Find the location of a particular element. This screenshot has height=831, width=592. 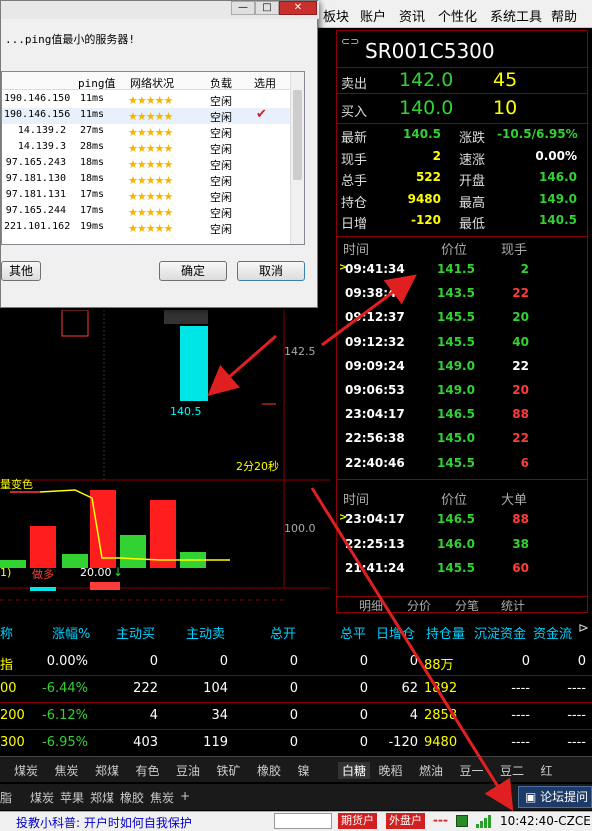

col-select: 选用 is located at coordinates (265, 83).